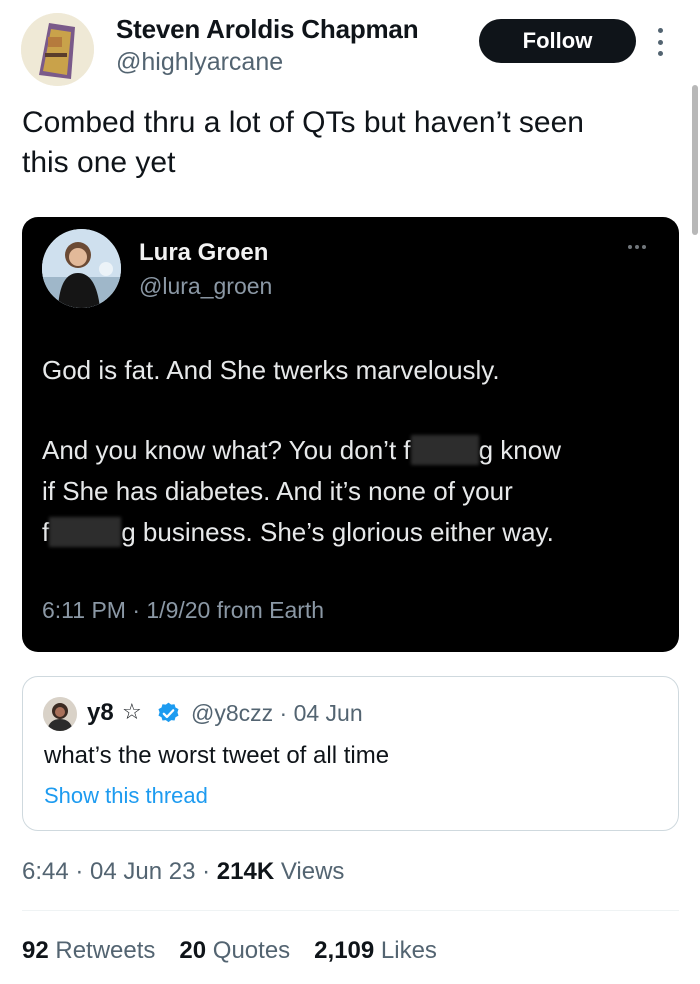 The height and width of the screenshot is (984, 700). I want to click on embedded-text-segment: f, so click(46, 532).